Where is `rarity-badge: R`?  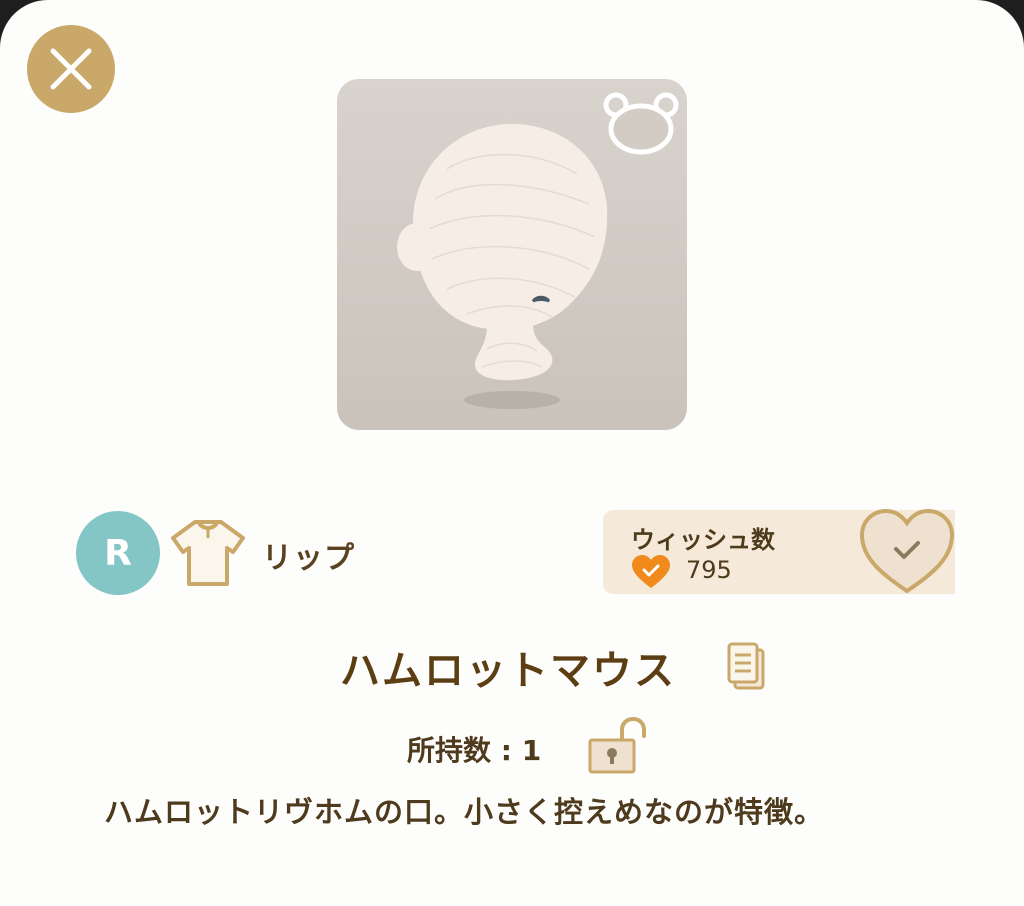
rarity-badge: R is located at coordinates (118, 553).